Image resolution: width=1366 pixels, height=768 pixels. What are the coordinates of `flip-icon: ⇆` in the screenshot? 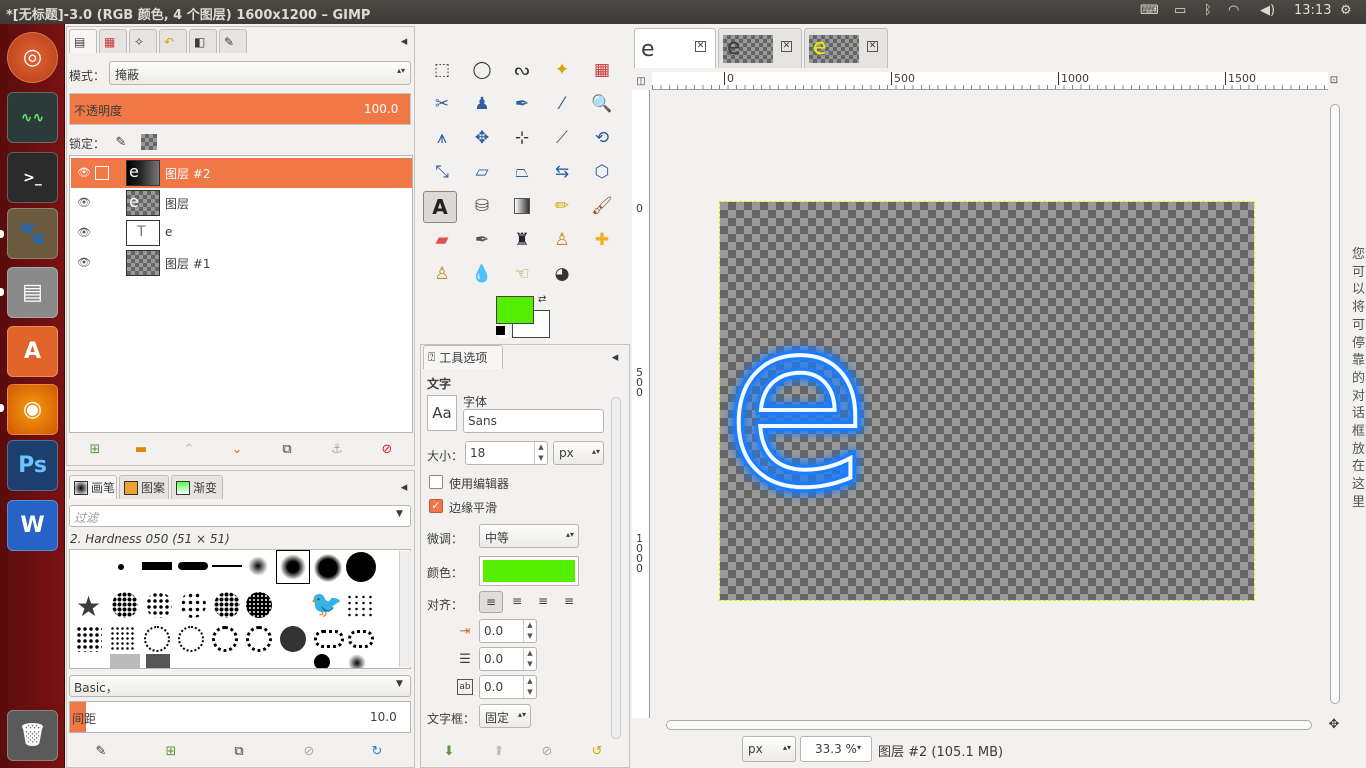 It's located at (562, 172).